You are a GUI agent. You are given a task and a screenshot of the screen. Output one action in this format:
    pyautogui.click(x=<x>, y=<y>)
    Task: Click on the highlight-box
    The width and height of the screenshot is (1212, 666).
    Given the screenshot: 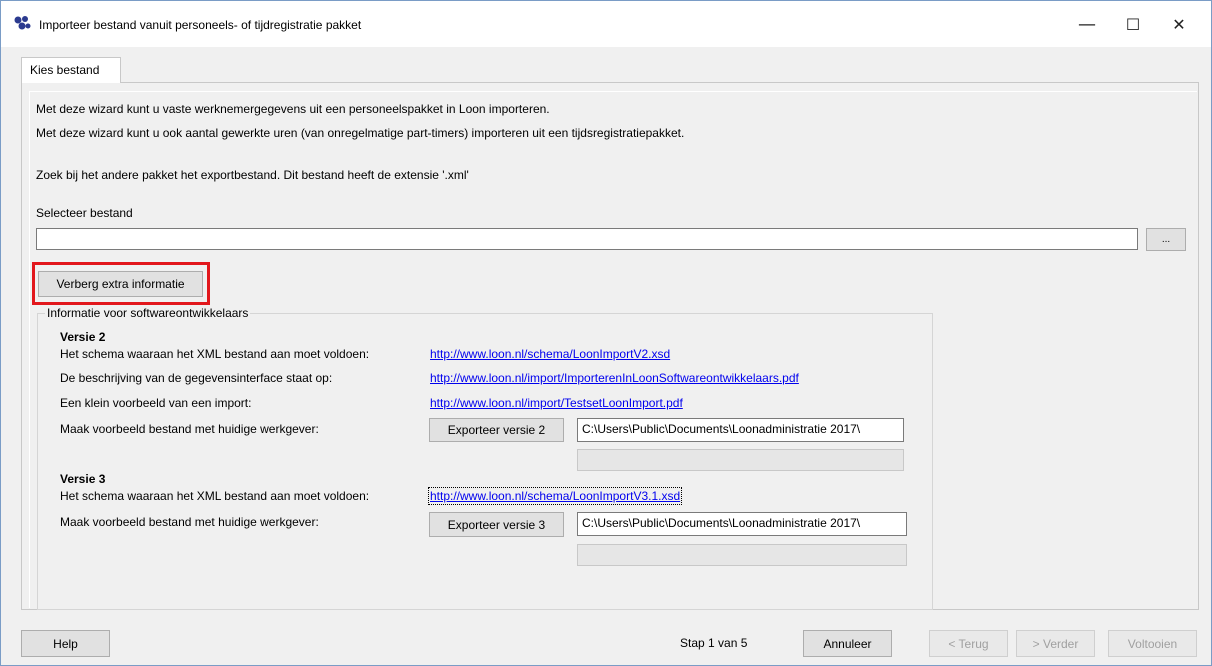 What is the action you would take?
    pyautogui.click(x=121, y=283)
    